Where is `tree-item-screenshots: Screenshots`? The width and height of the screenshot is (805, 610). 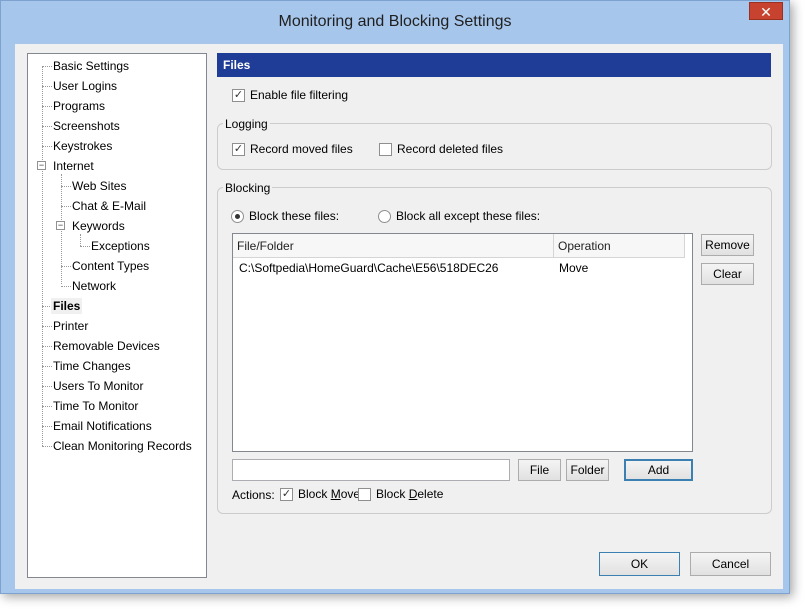
tree-item-screenshots: Screenshots is located at coordinates (86, 126).